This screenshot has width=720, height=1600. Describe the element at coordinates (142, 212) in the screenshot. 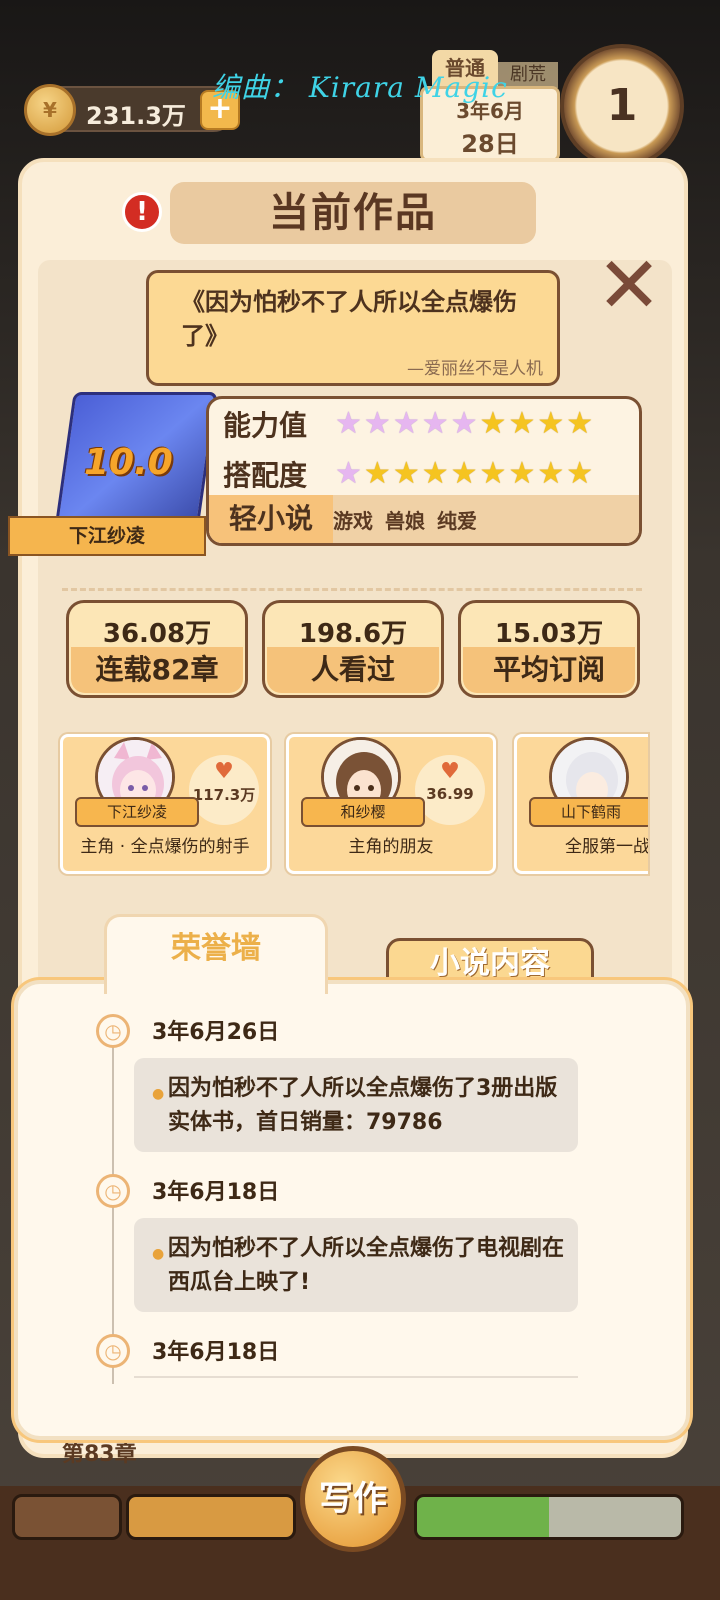

I see `alert-icon: !` at that location.